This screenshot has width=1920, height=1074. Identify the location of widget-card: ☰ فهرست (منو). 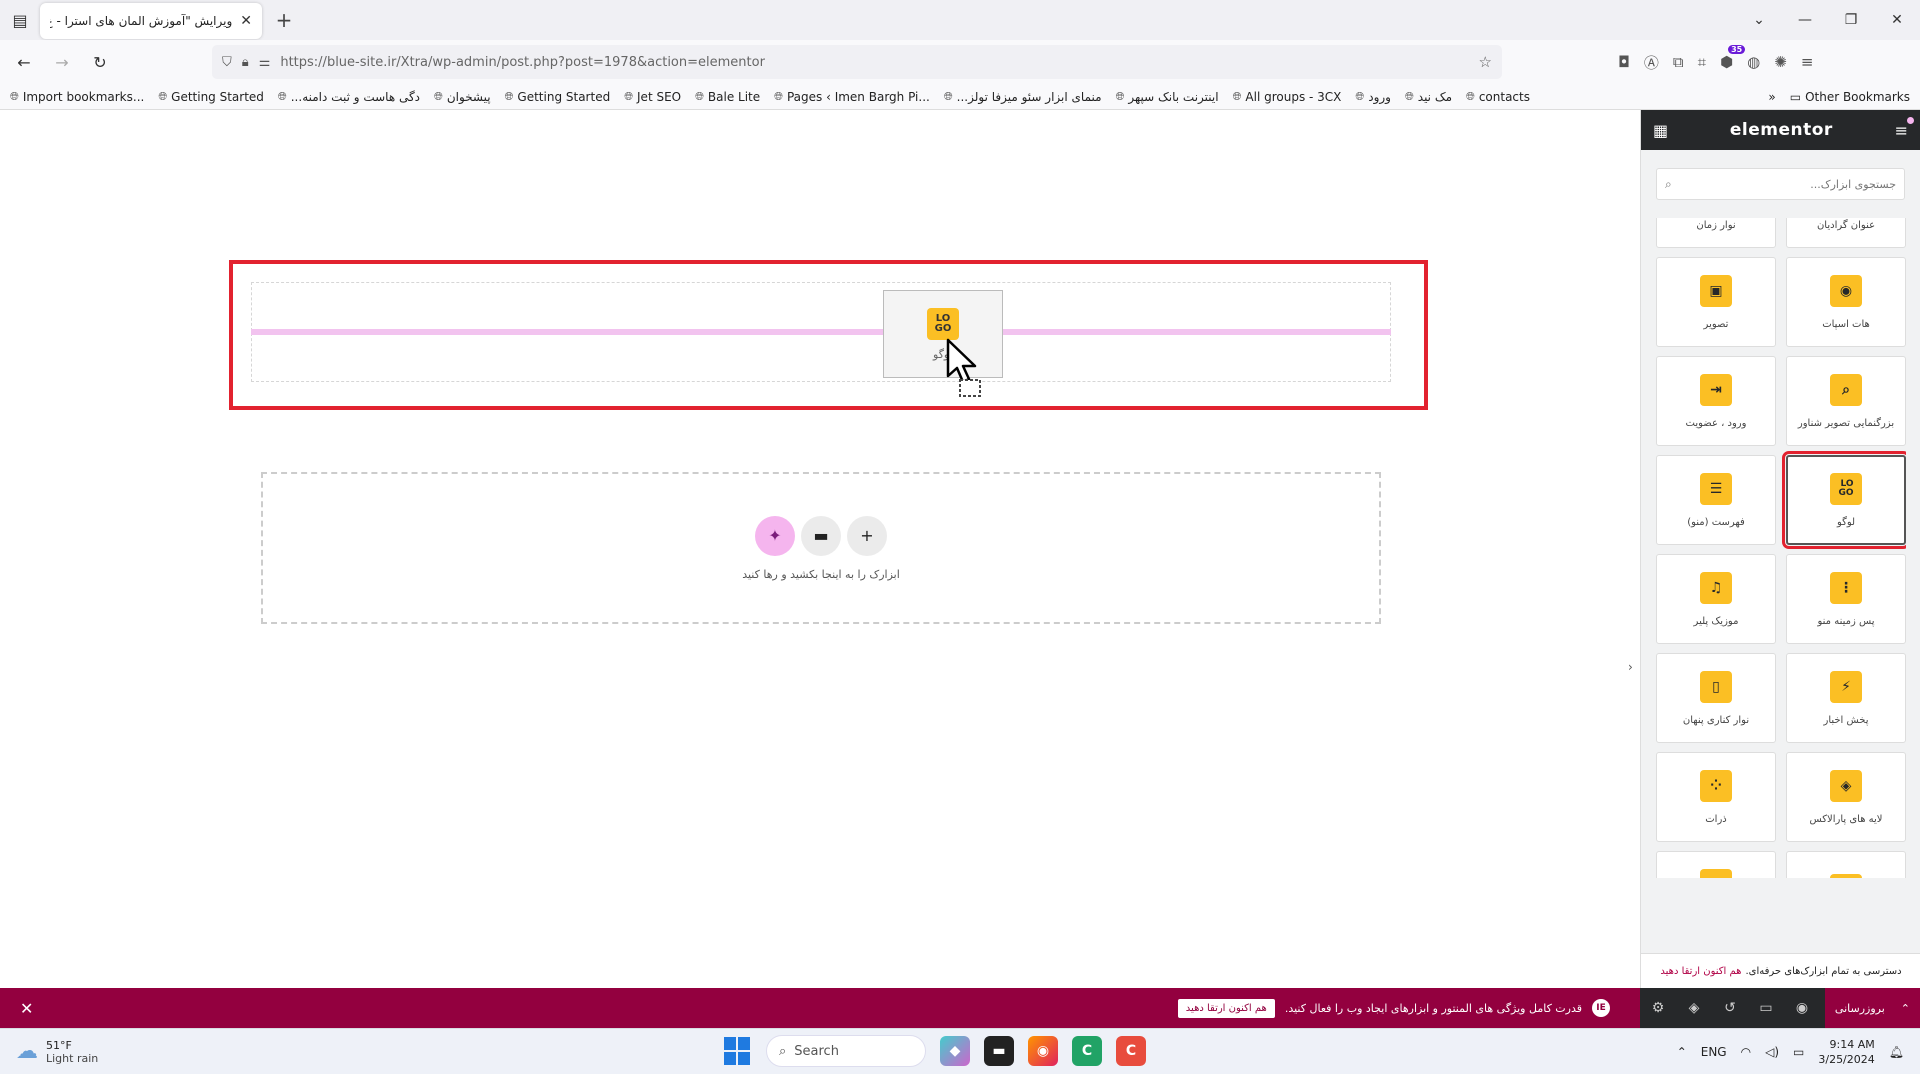
(1716, 500).